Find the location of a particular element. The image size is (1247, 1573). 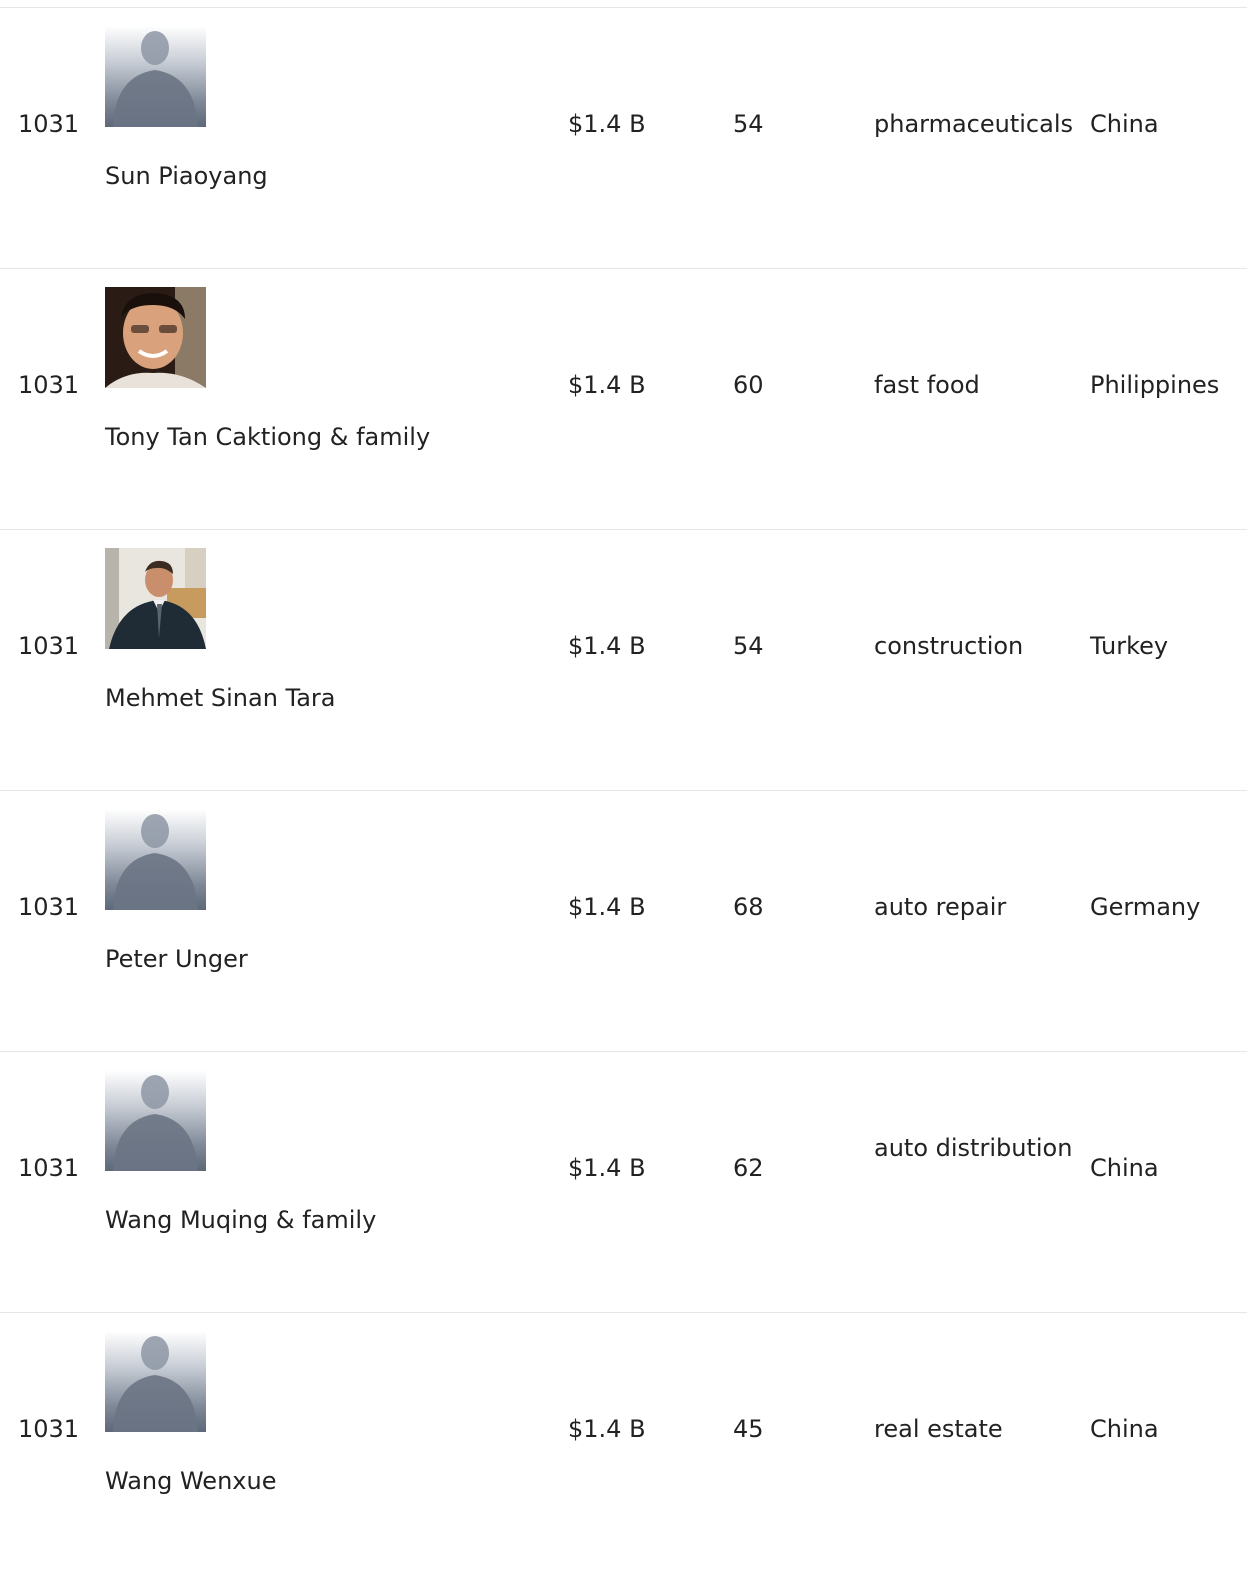

industry: real estate is located at coordinates (938, 1429).